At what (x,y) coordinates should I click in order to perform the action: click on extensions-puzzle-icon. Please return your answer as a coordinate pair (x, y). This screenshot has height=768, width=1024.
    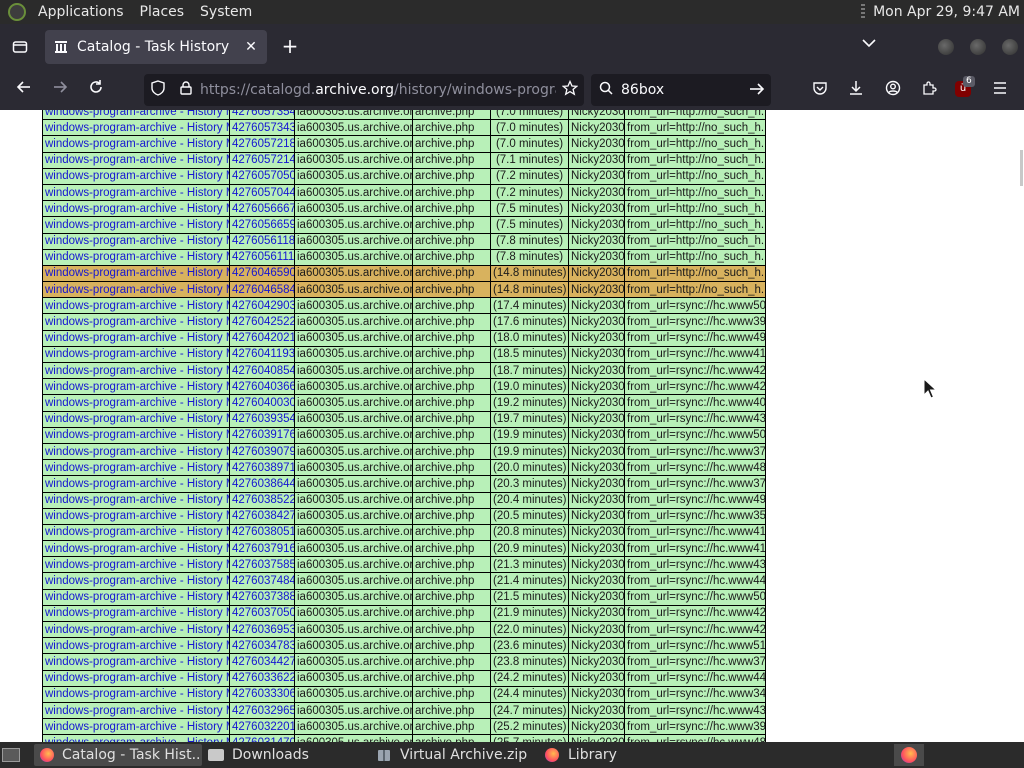
    Looking at the image, I should click on (929, 90).